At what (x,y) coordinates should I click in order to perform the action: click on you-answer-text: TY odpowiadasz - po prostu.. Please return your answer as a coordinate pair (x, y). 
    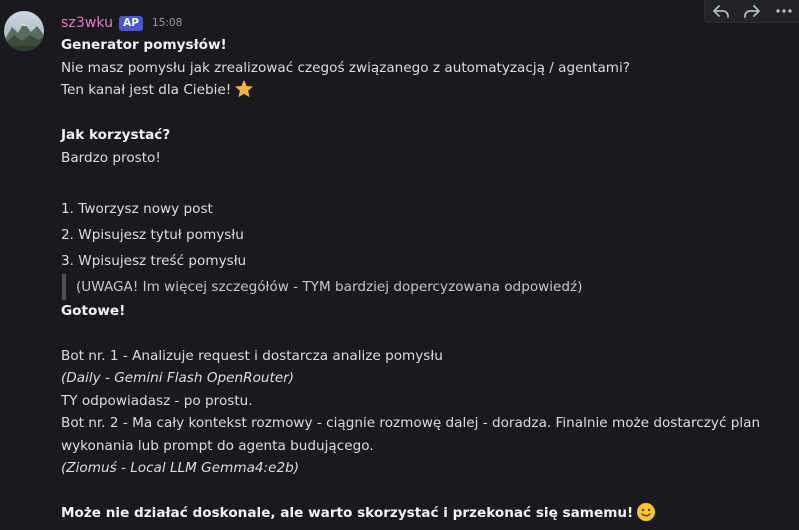
    Looking at the image, I should click on (157, 400).